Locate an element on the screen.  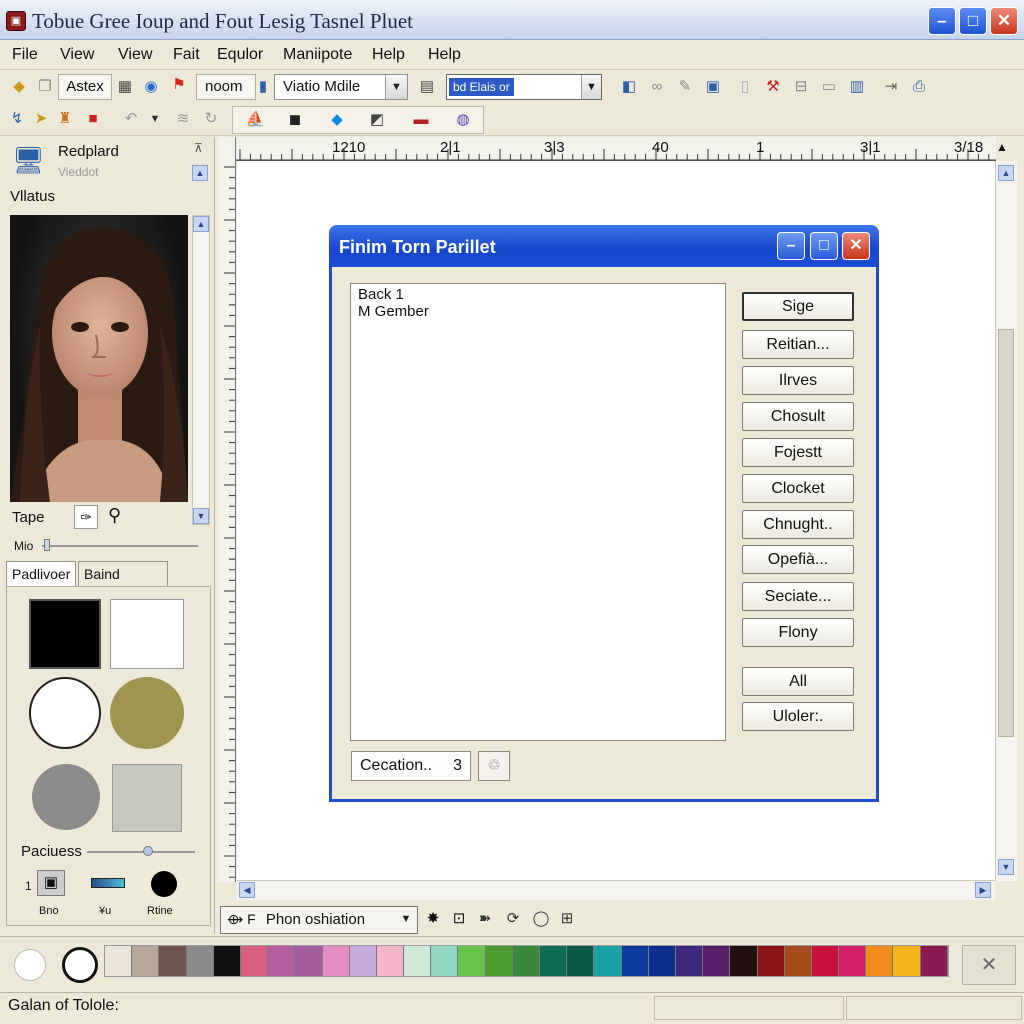
menu-help: Help is located at coordinates (388, 55).